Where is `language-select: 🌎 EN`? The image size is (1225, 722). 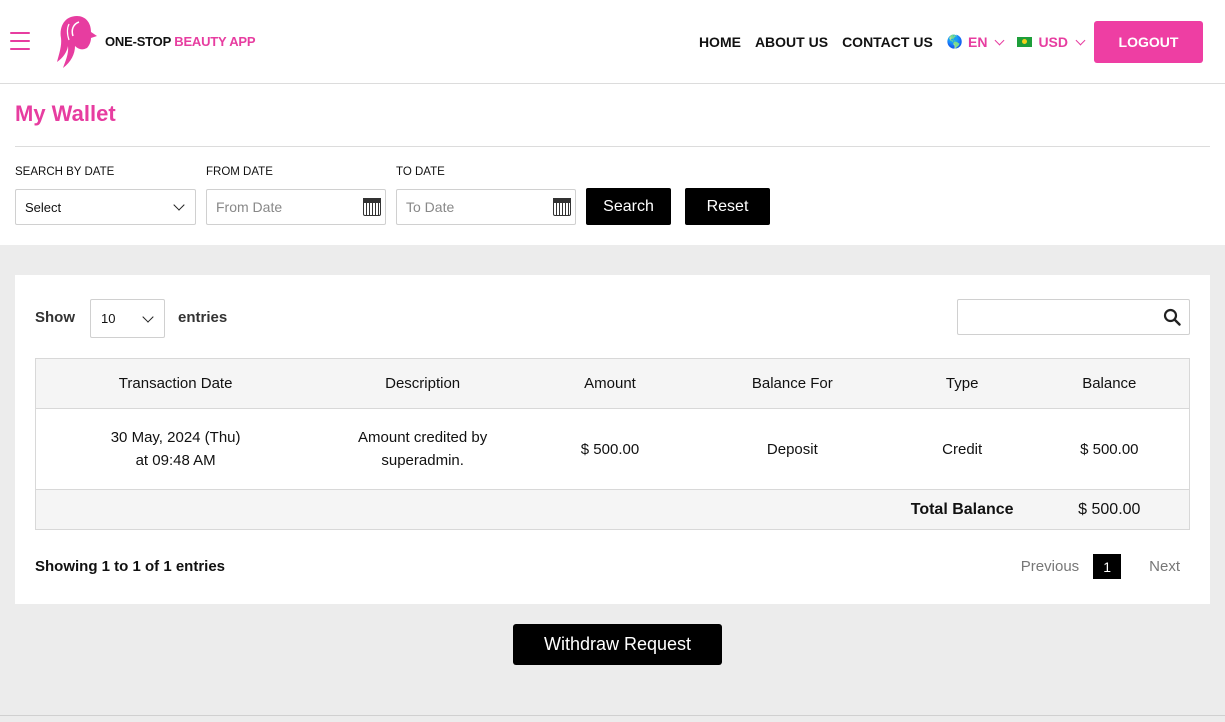 language-select: 🌎 EN is located at coordinates (975, 42).